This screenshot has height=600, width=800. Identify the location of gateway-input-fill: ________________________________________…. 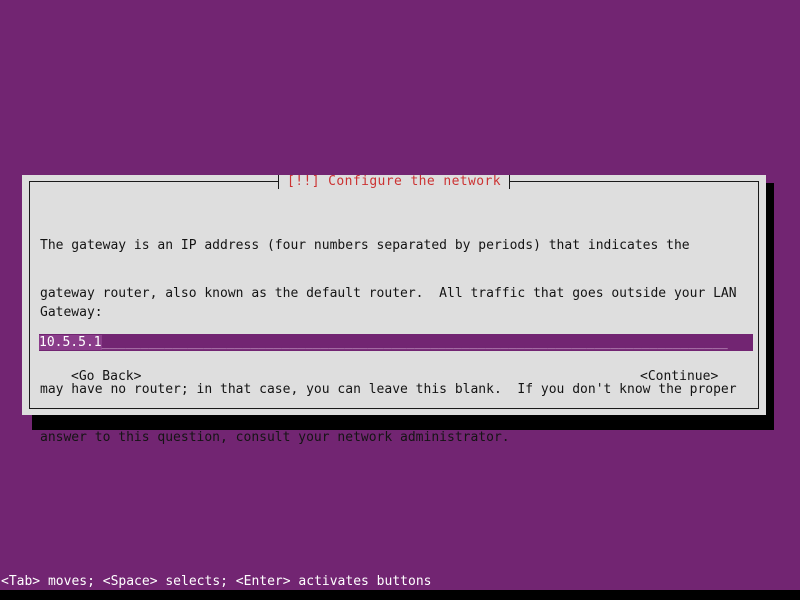
(414, 342).